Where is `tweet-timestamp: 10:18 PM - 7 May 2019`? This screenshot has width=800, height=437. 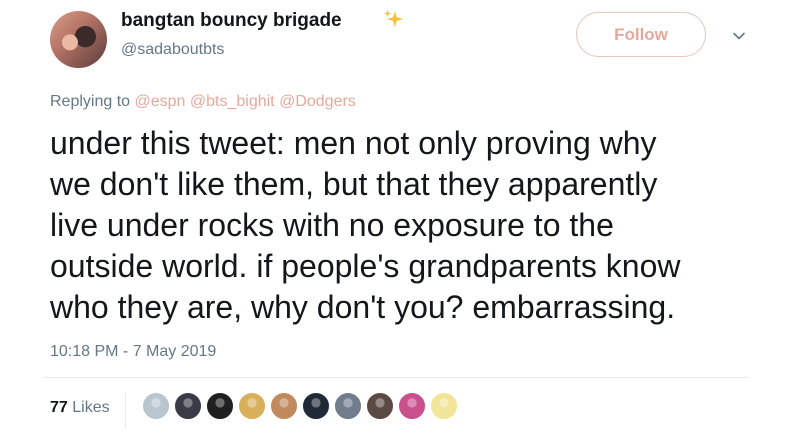
tweet-timestamp: 10:18 PM - 7 May 2019 is located at coordinates (133, 352).